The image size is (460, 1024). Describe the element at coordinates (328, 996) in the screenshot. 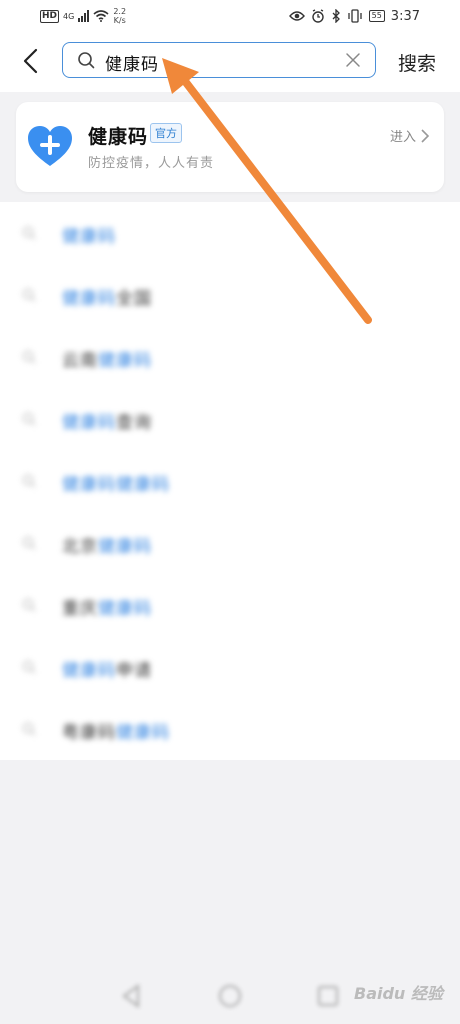

I see `nav-recents-icon` at that location.